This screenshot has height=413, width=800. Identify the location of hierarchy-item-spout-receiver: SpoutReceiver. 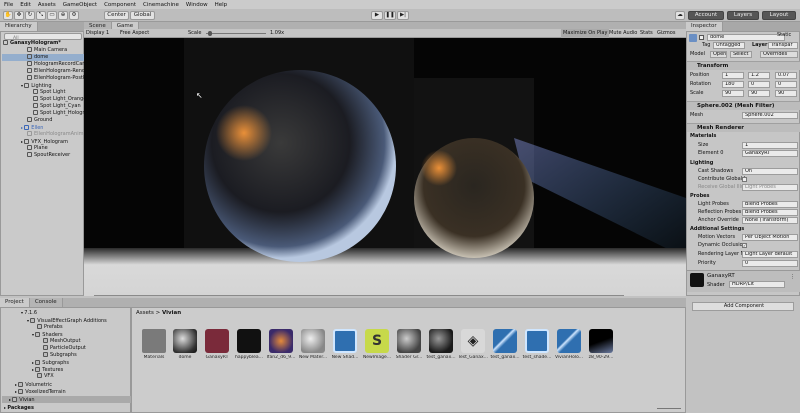
(48, 155).